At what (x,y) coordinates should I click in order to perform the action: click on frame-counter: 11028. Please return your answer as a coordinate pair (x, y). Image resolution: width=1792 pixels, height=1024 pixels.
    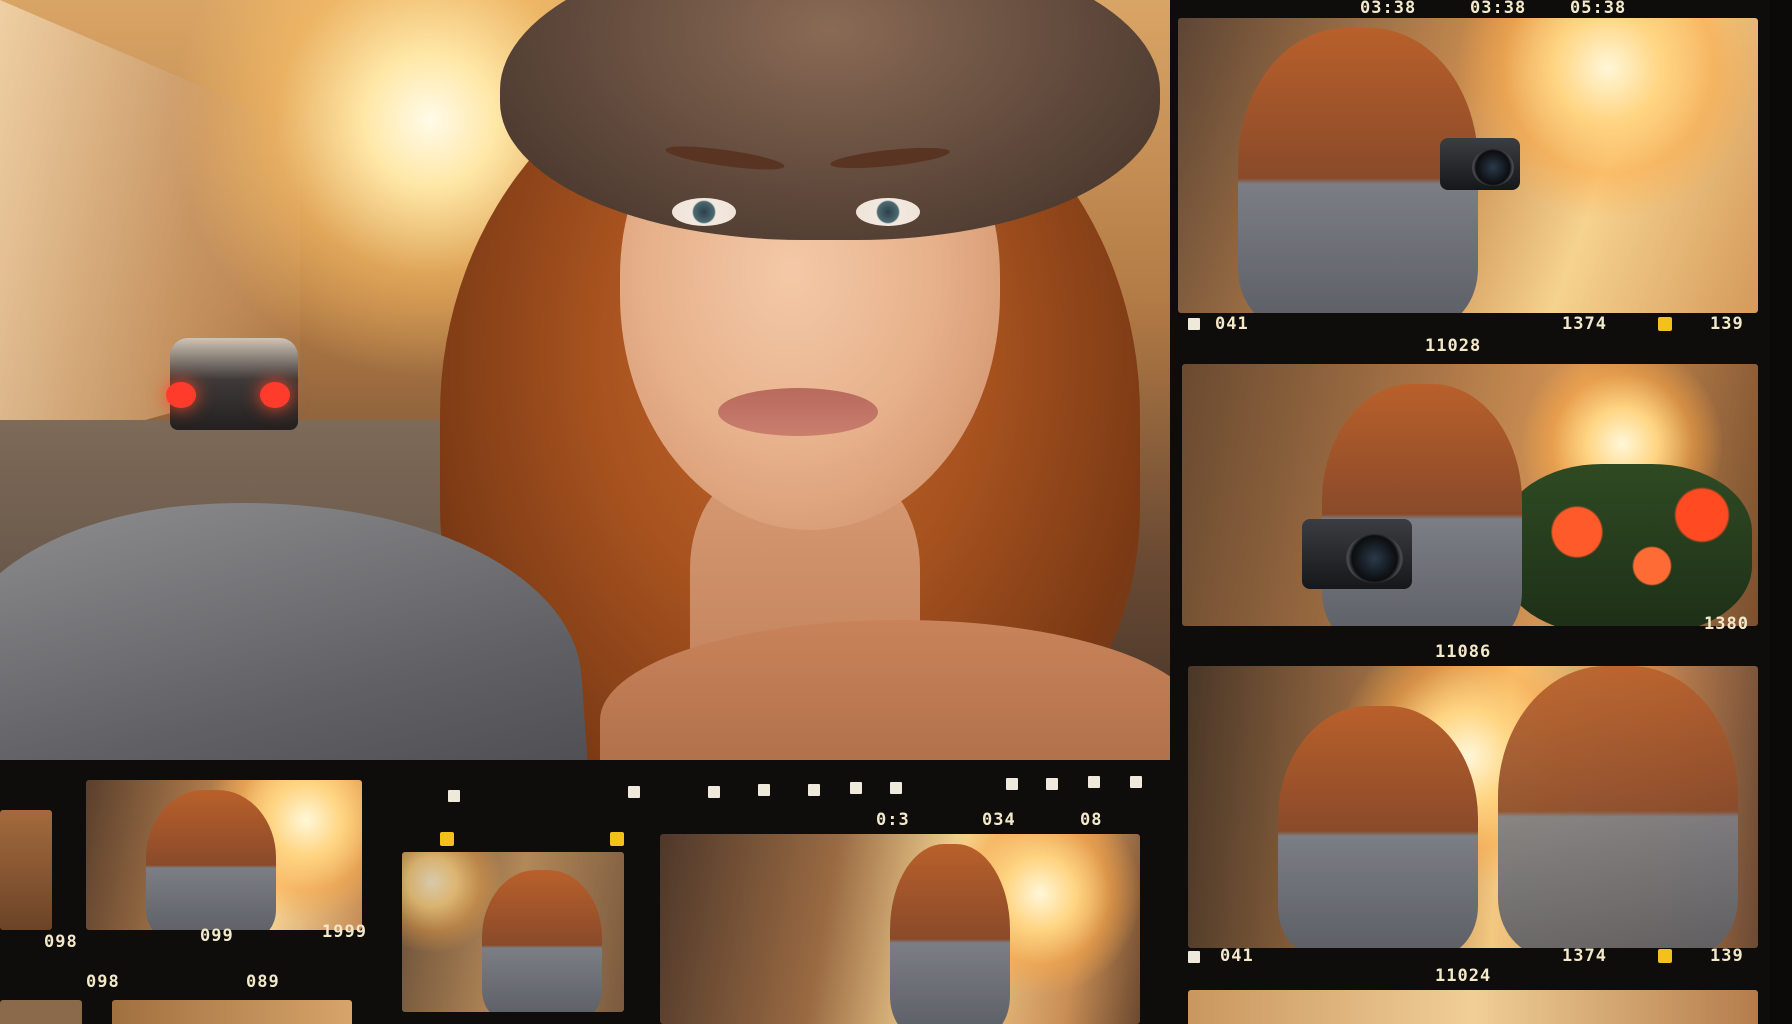
    Looking at the image, I should click on (1453, 346).